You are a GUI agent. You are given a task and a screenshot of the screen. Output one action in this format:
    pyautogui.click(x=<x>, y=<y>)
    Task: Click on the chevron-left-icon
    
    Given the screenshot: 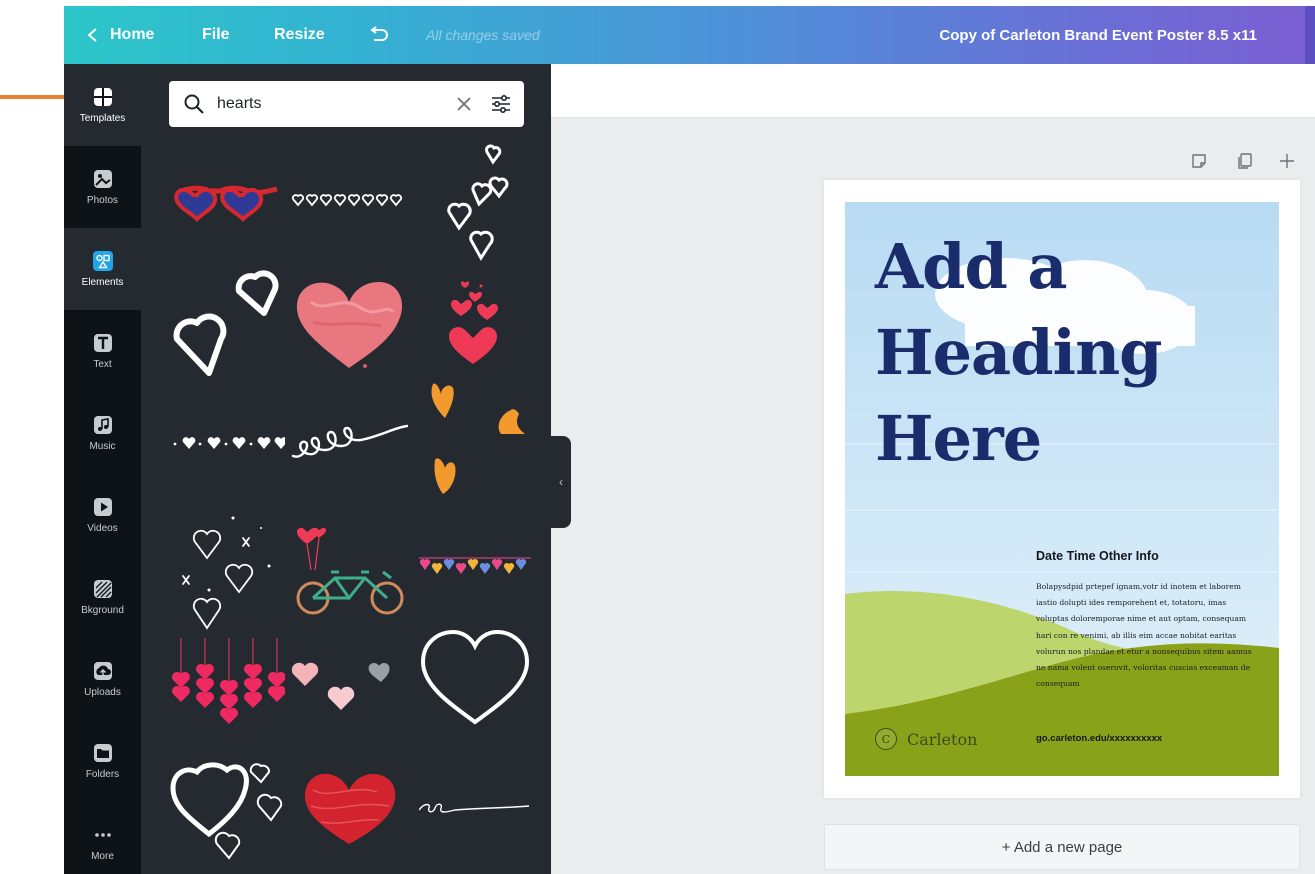 What is the action you would take?
    pyautogui.click(x=92, y=35)
    